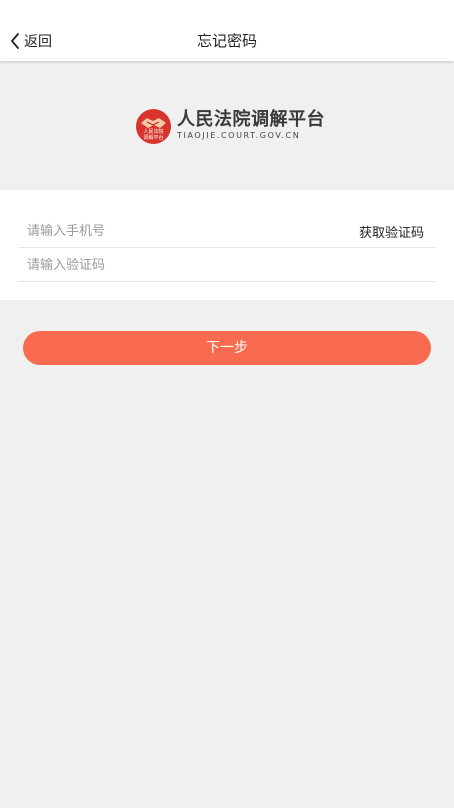  I want to click on code-input, so click(226, 265).